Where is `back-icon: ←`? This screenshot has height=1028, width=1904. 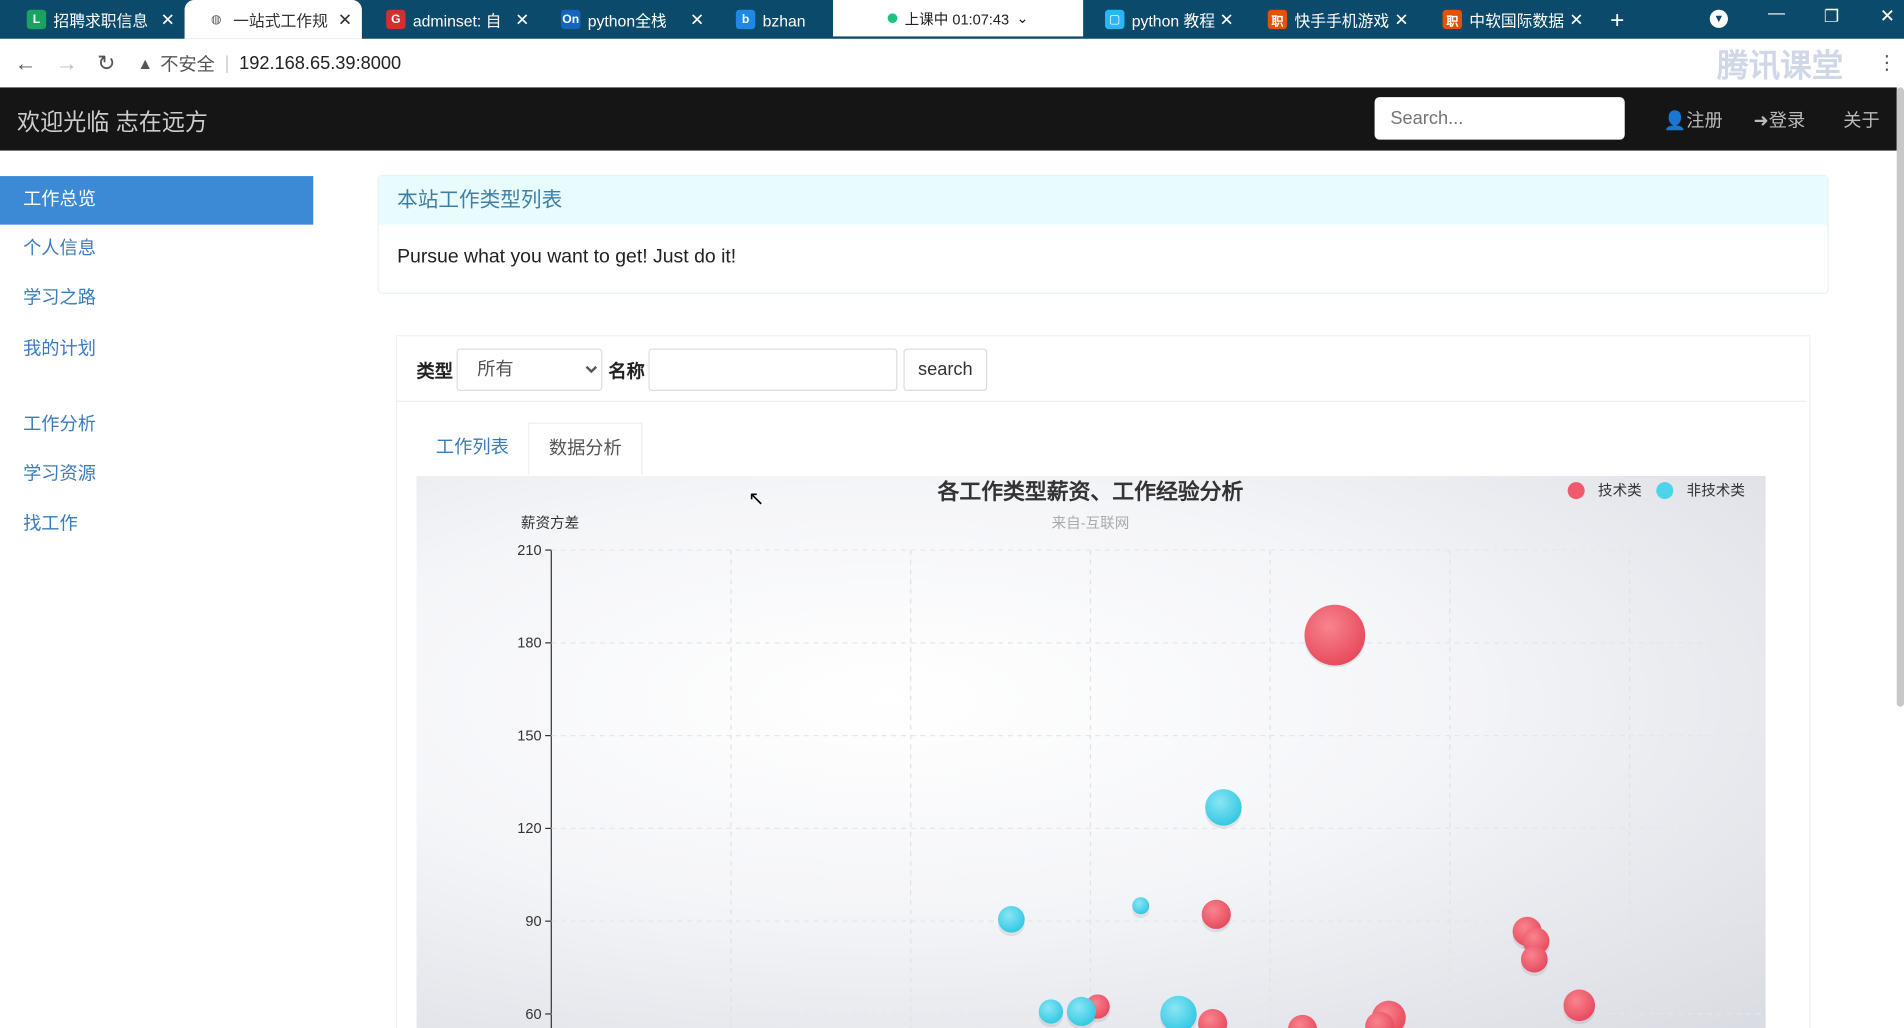
back-icon: ← is located at coordinates (26, 63).